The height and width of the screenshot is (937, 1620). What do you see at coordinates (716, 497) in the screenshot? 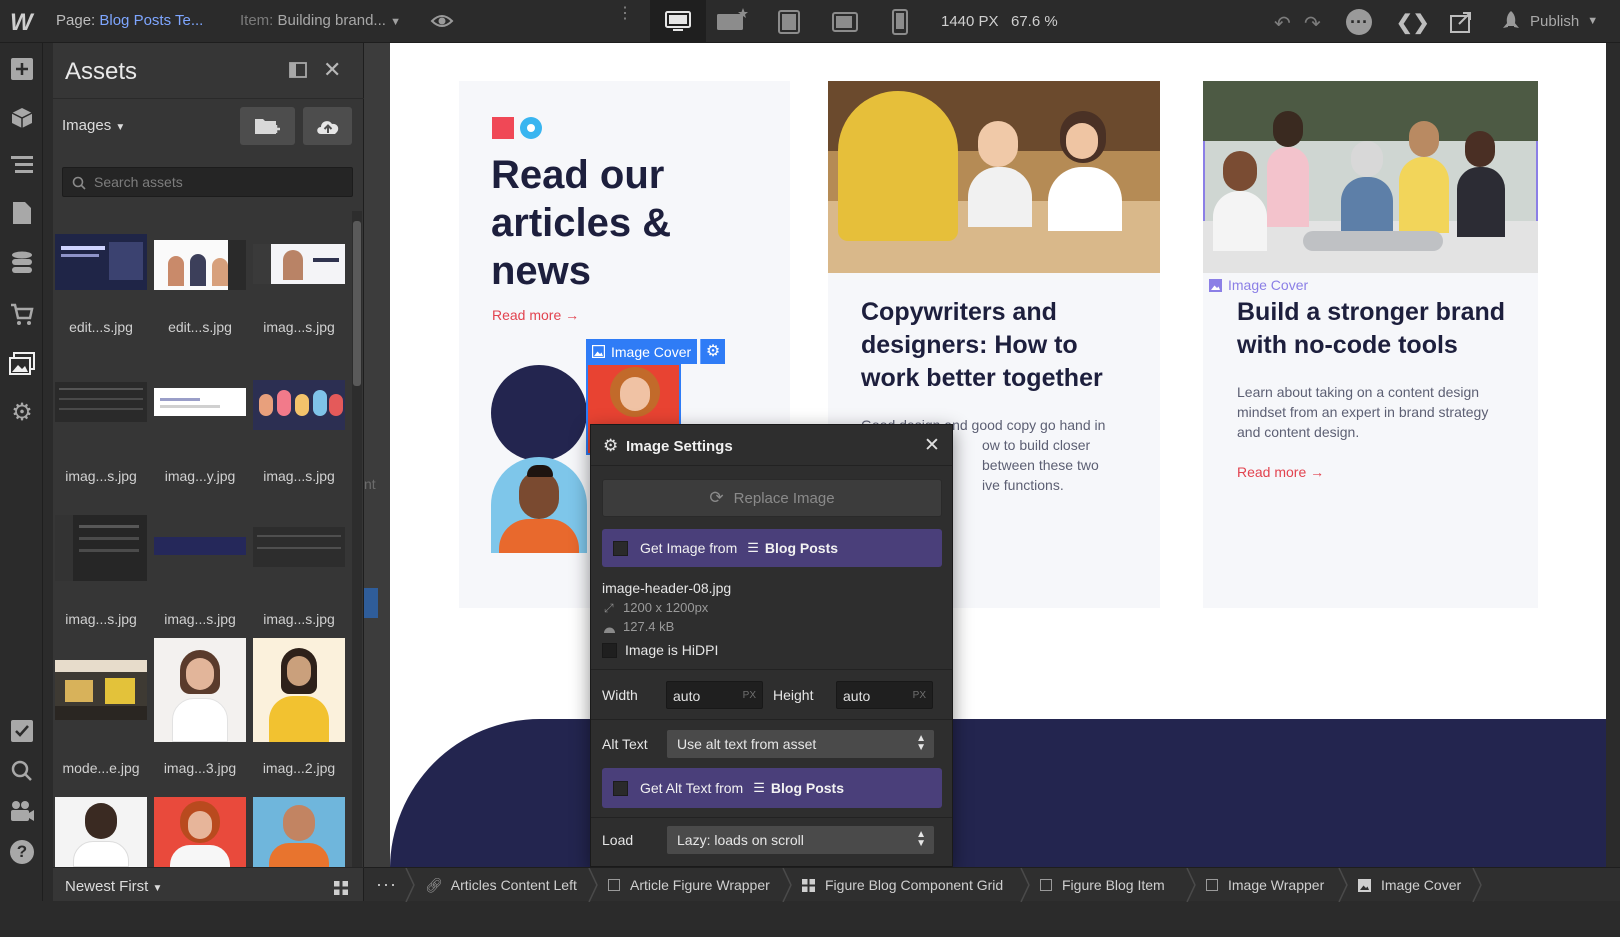
I see `refresh-icon: ⟳` at bounding box center [716, 497].